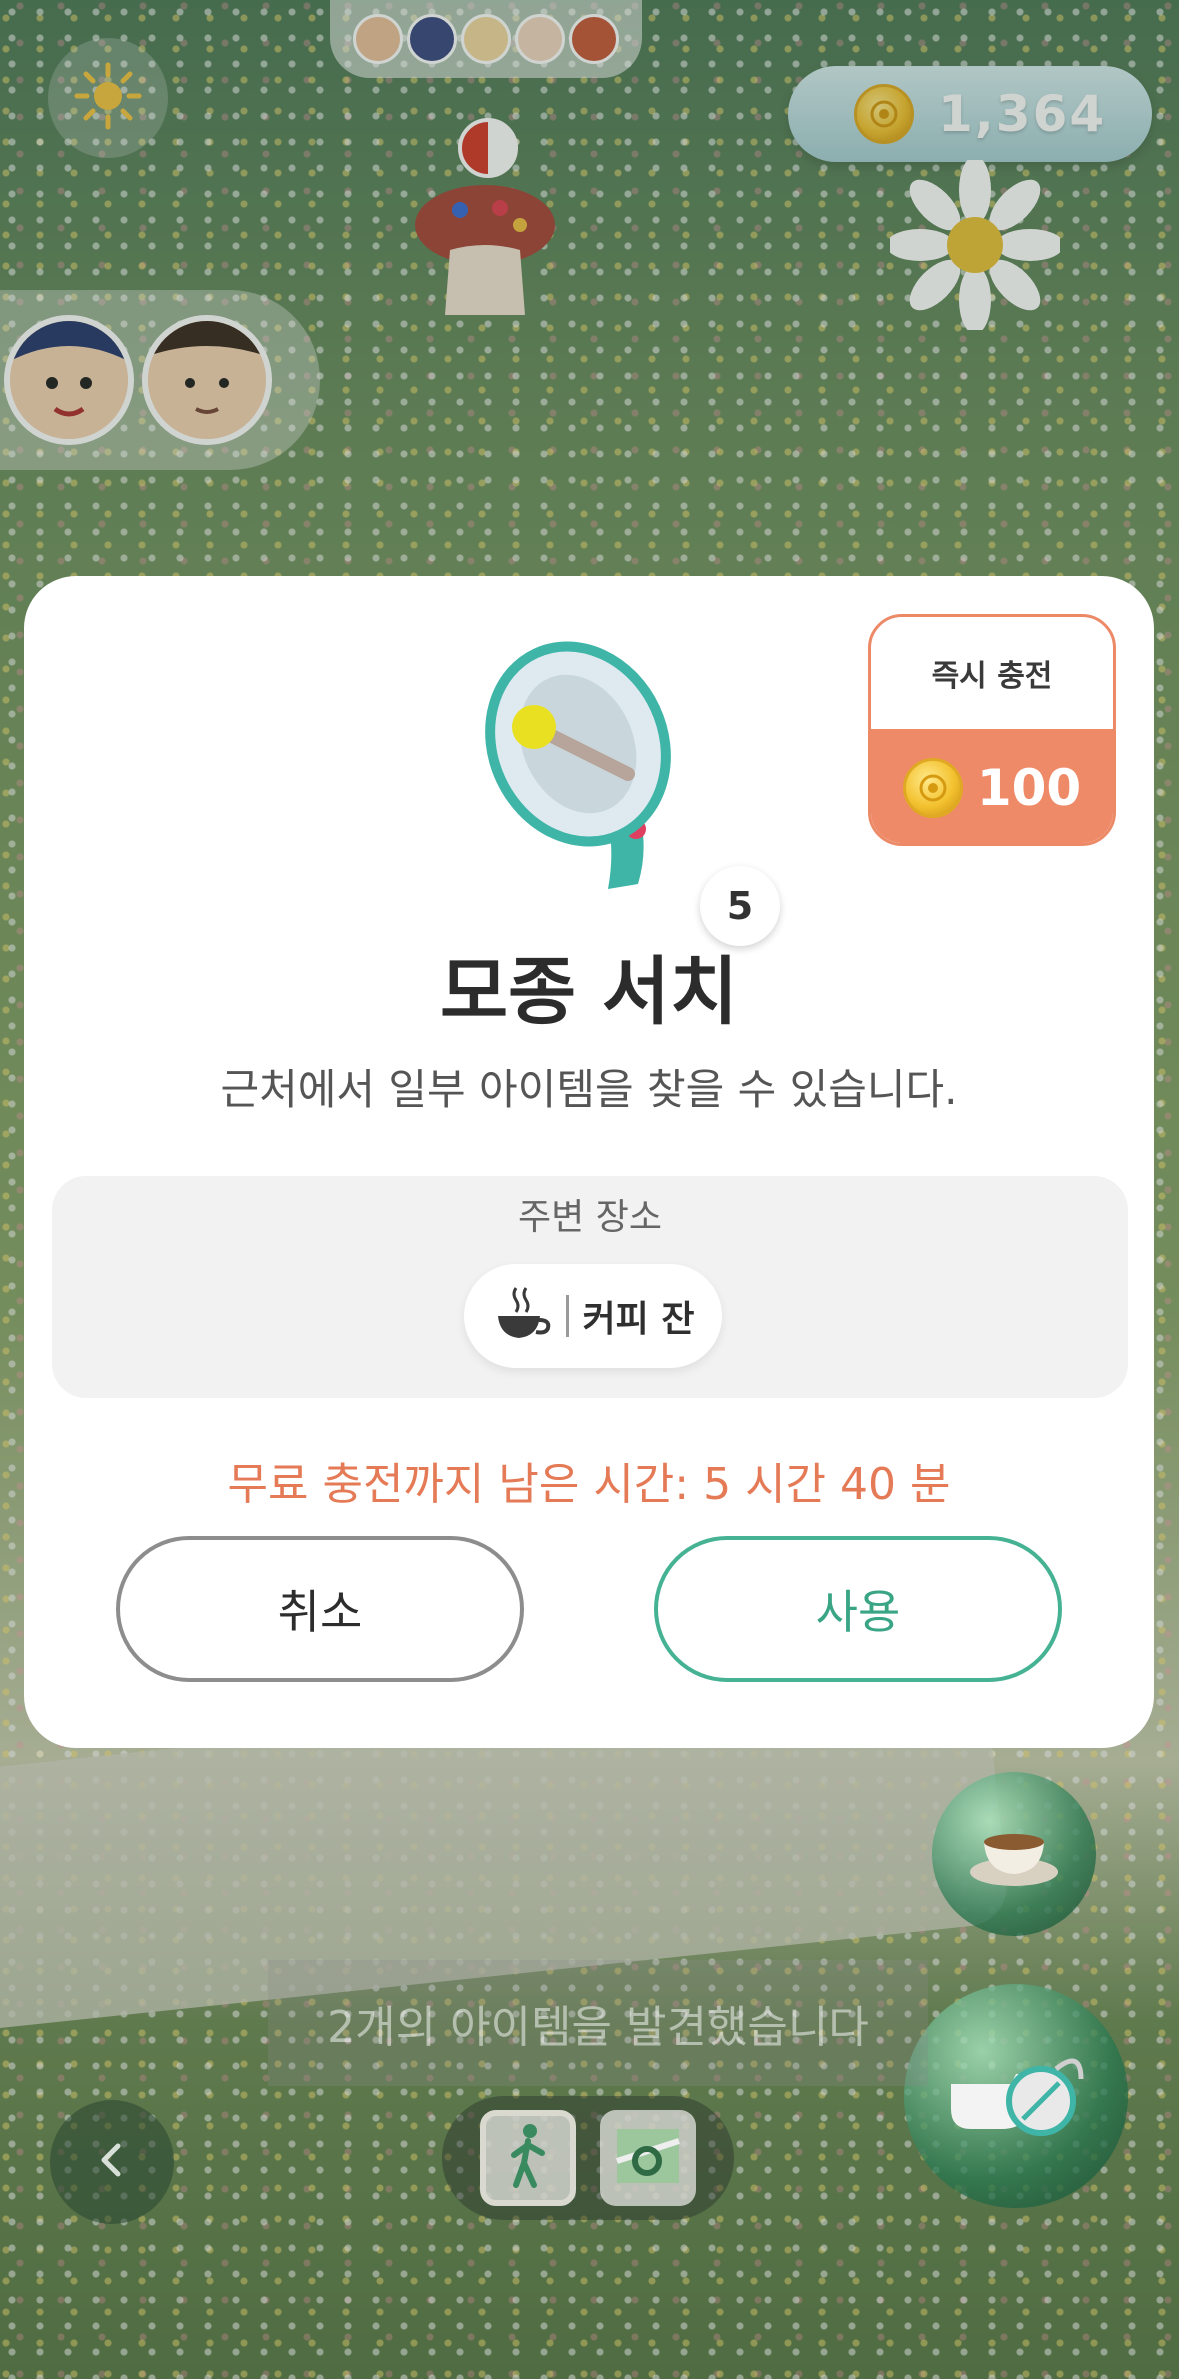 Image resolution: width=1179 pixels, height=2379 pixels. I want to click on map-mode-button, so click(648, 2158).